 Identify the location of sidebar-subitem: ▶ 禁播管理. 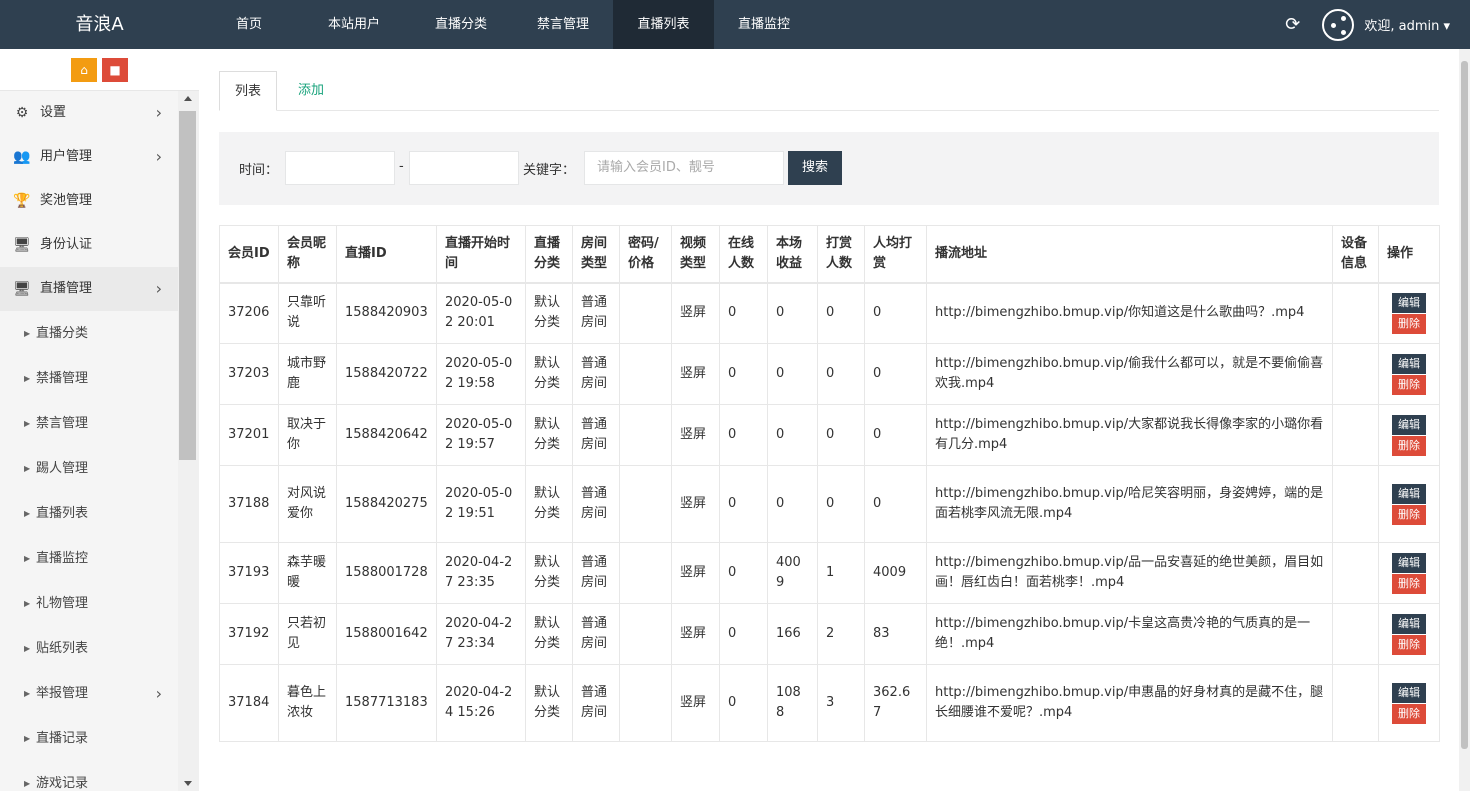
(89, 378).